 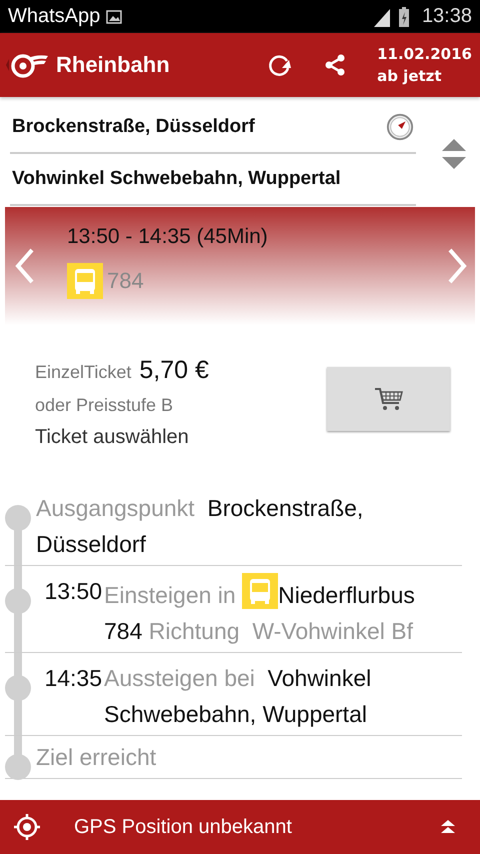 What do you see at coordinates (457, 266) in the screenshot?
I see `next-chevron-icon` at bounding box center [457, 266].